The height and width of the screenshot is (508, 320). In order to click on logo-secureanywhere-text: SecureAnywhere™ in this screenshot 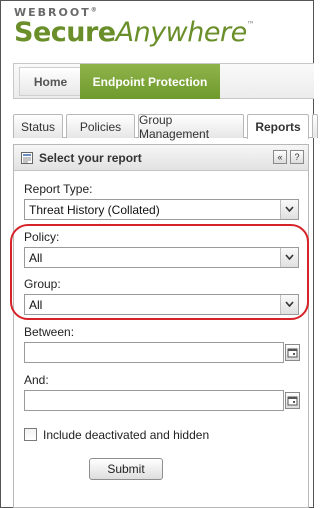, I will do `click(134, 32)`.